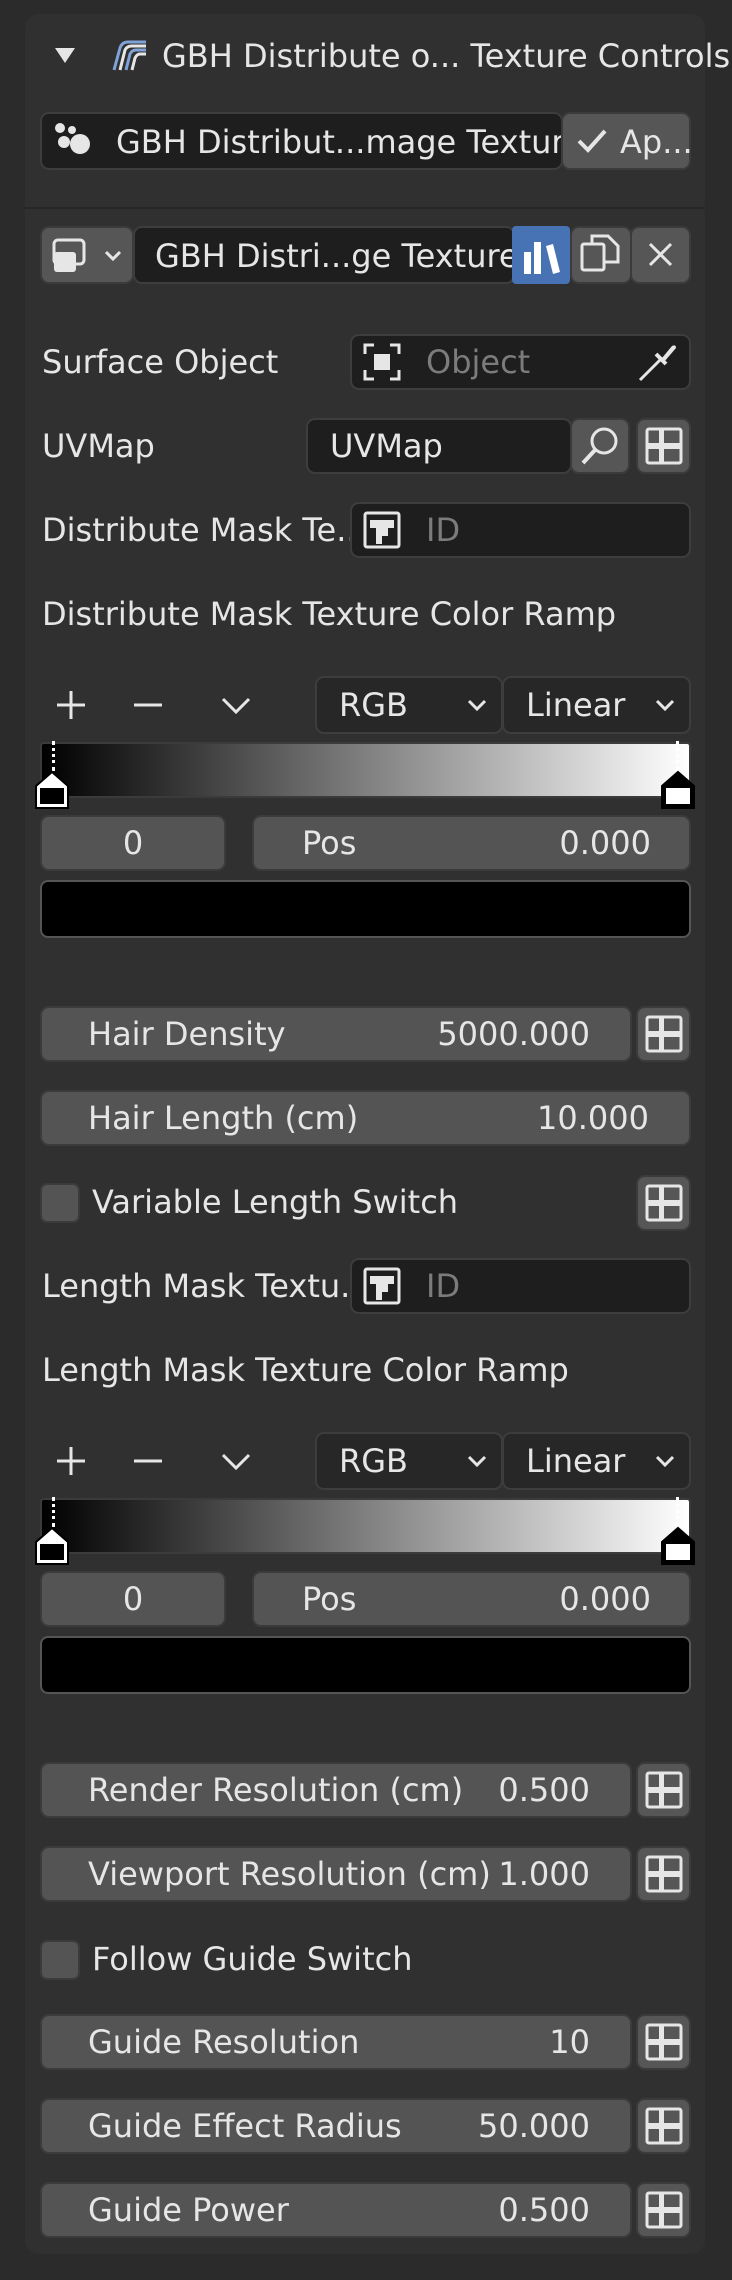 This screenshot has height=2280, width=732. Describe the element at coordinates (471, 843) in the screenshot. I see `ramp1-position-field: Pos 0.000` at that location.